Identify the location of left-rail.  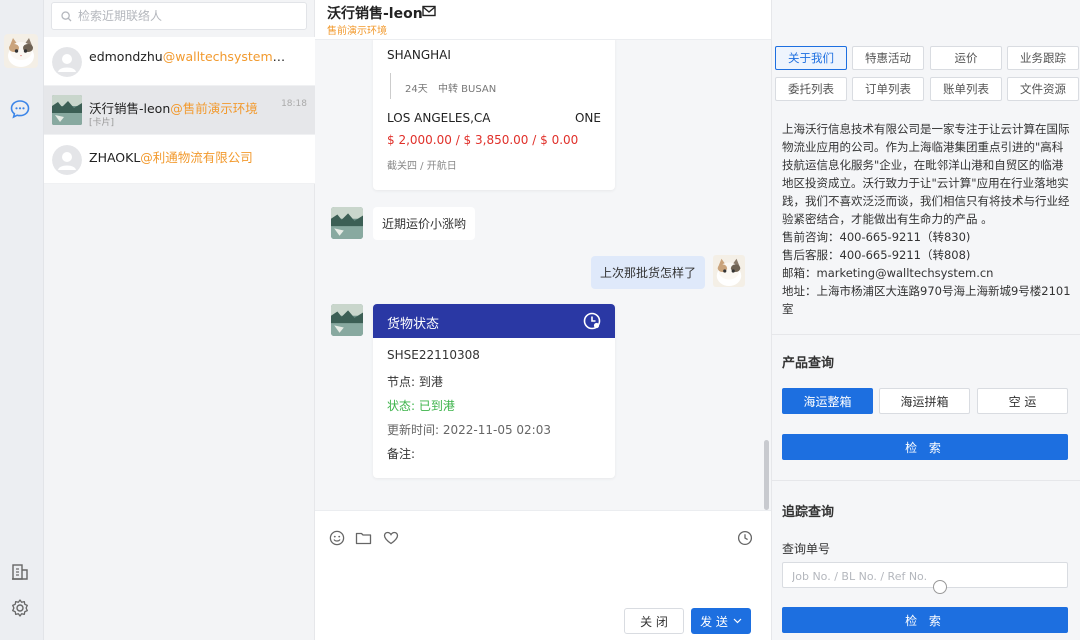
(22, 320).